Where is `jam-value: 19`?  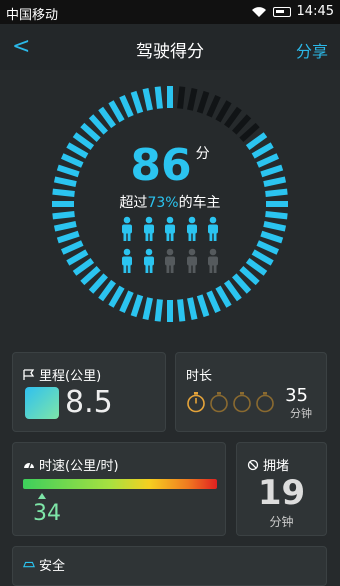
jam-value: 19 is located at coordinates (281, 493).